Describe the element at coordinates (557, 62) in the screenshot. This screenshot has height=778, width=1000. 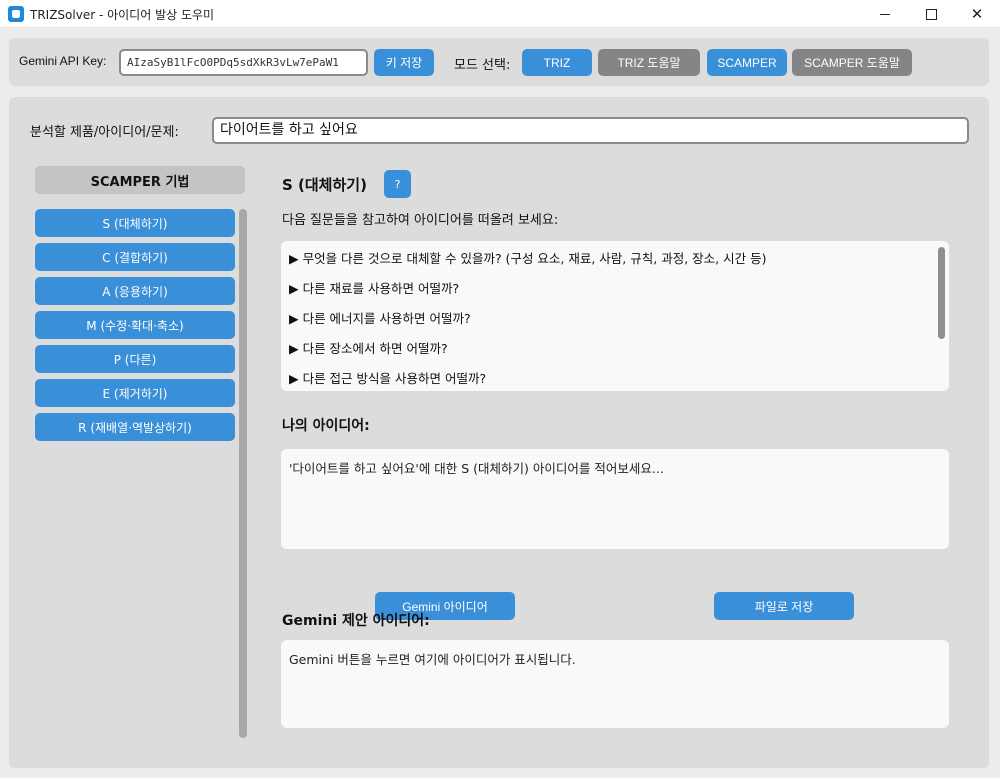
I see `mode-triz-button: TRIZ` at that location.